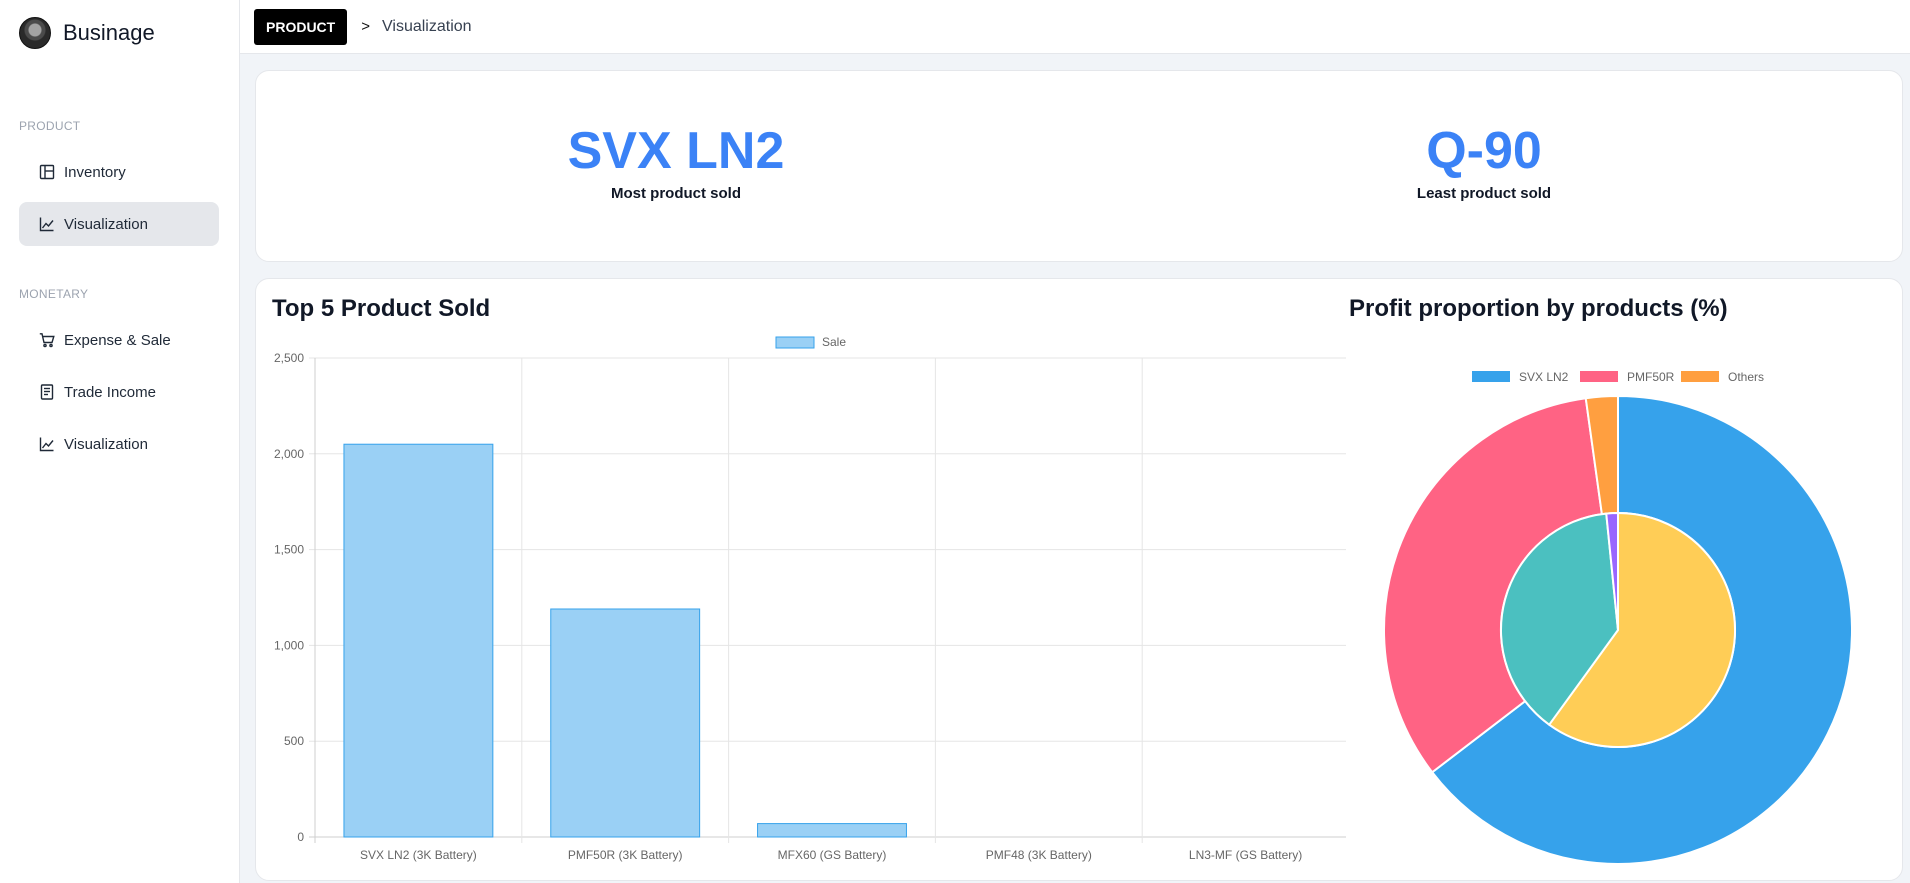 This screenshot has height=883, width=1910. What do you see at coordinates (1599, 376) in the screenshot?
I see `legend-swatch-pmf50r` at bounding box center [1599, 376].